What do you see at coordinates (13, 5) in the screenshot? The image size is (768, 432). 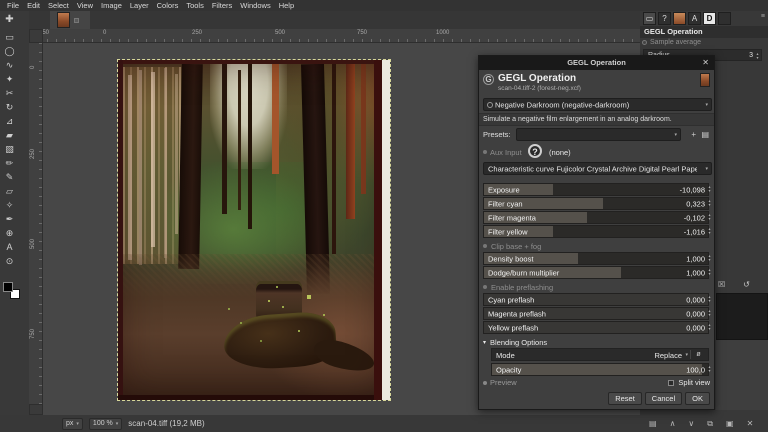 I see `menu-file: File` at bounding box center [13, 5].